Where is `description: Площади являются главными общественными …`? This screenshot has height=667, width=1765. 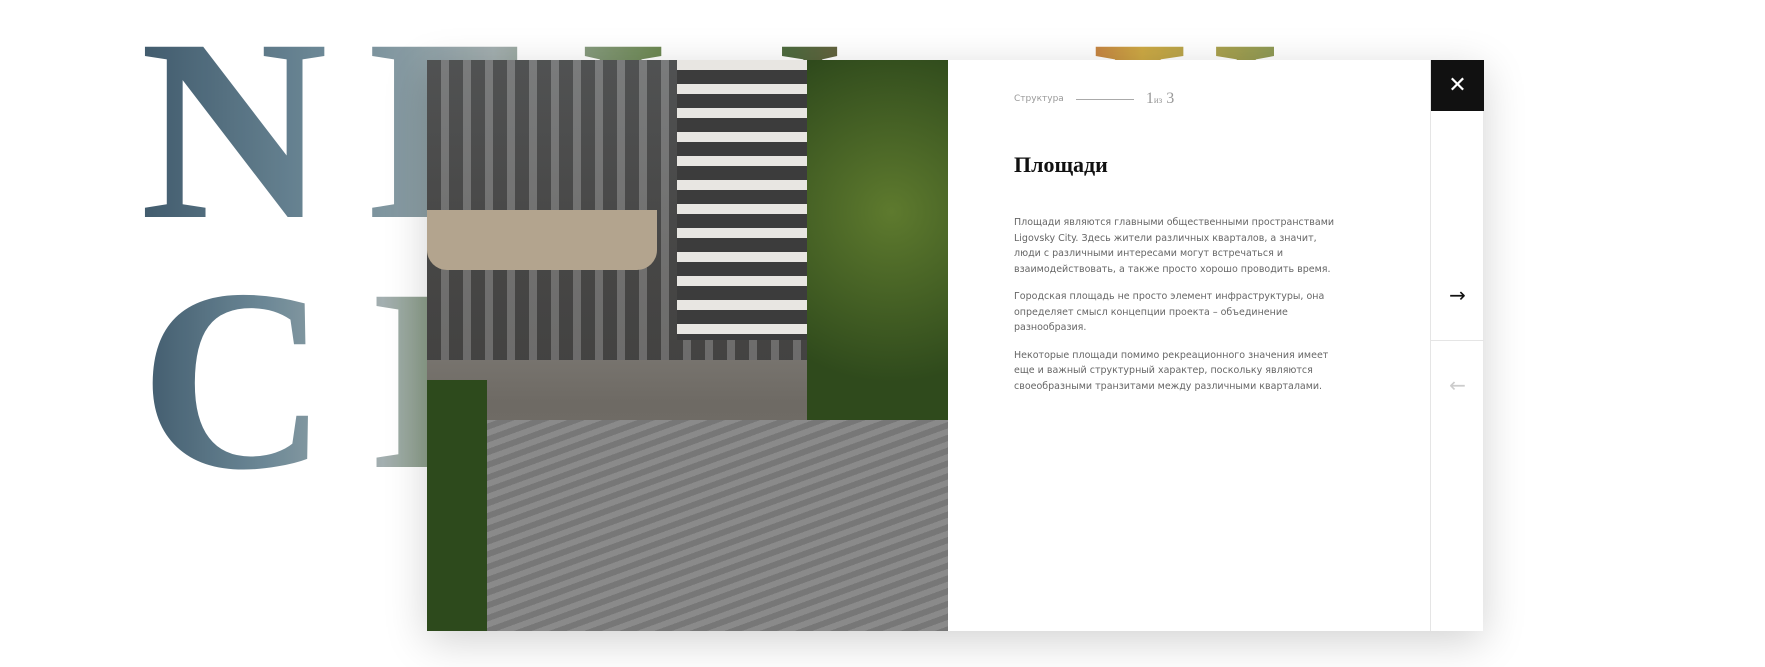
description: Площади являются главными общественными … is located at coordinates (1179, 310).